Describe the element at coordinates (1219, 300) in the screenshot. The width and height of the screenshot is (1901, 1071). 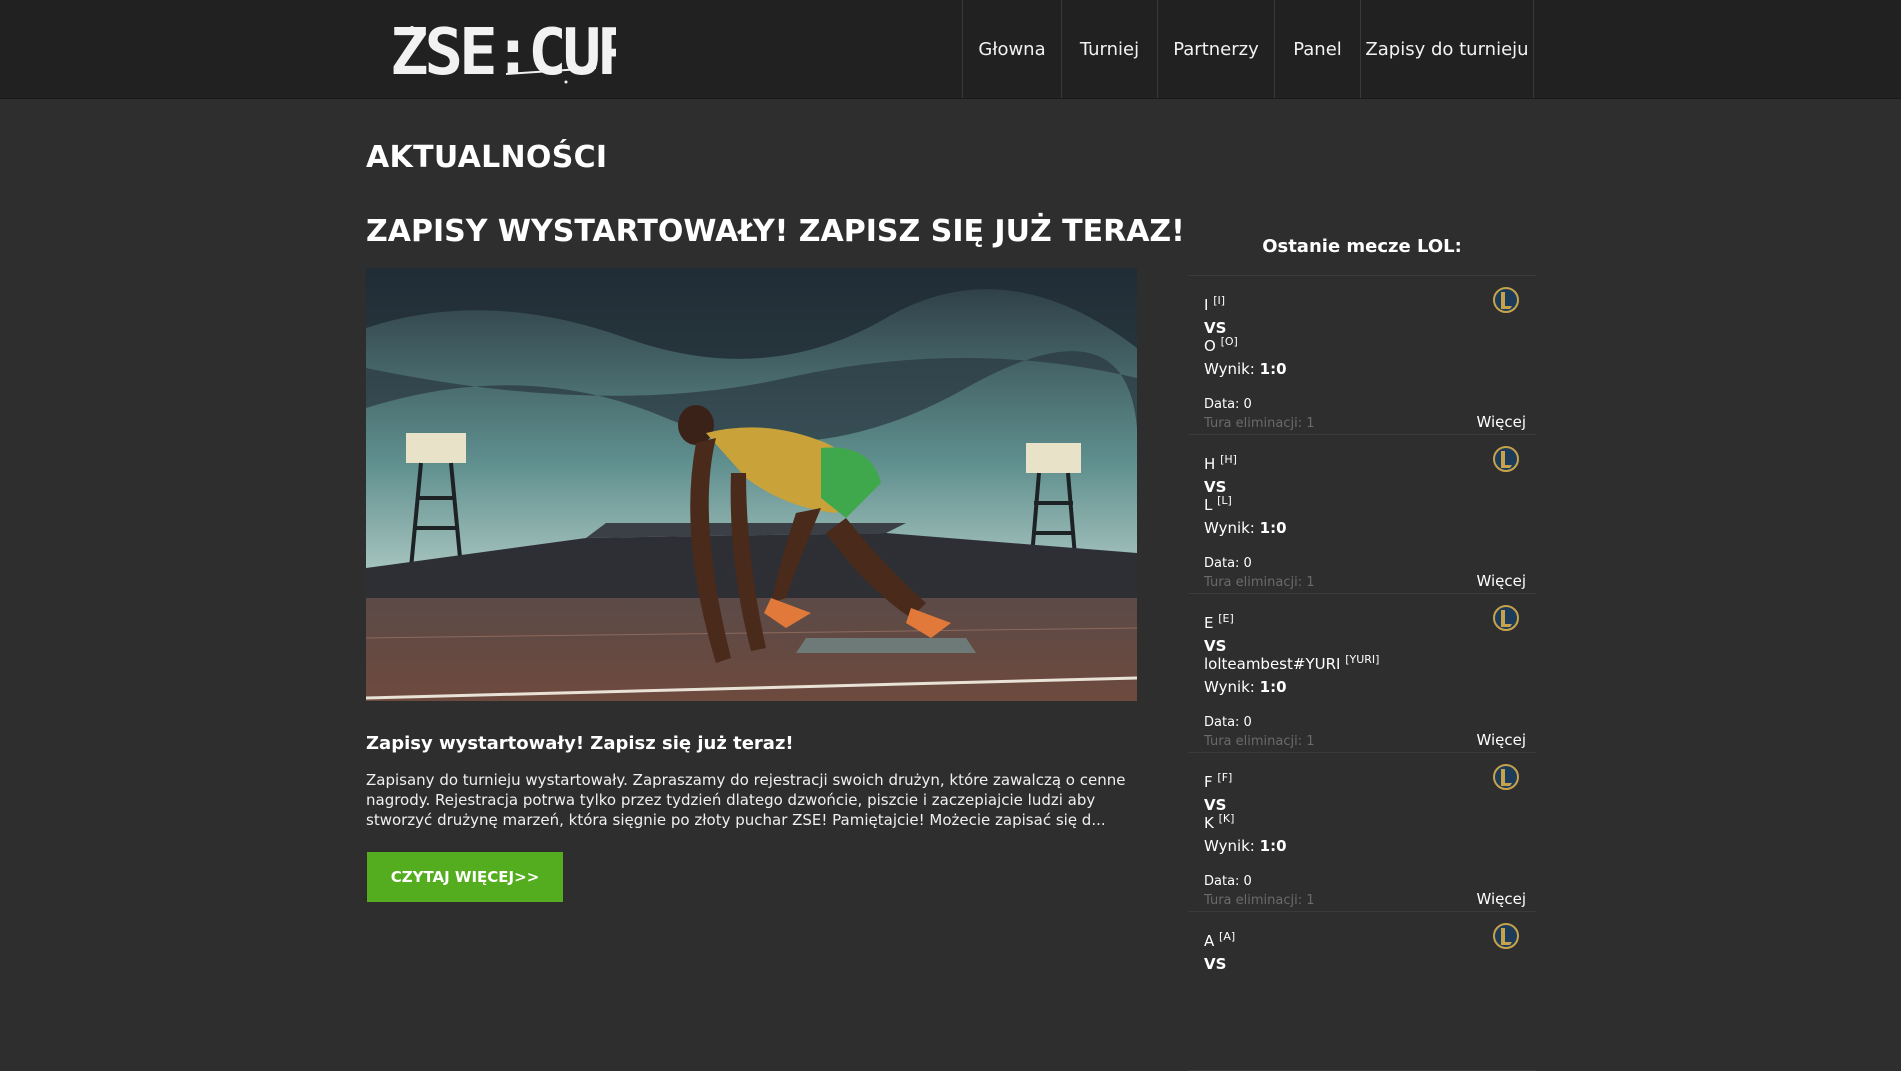
I see `team-a-tag: [I]` at that location.